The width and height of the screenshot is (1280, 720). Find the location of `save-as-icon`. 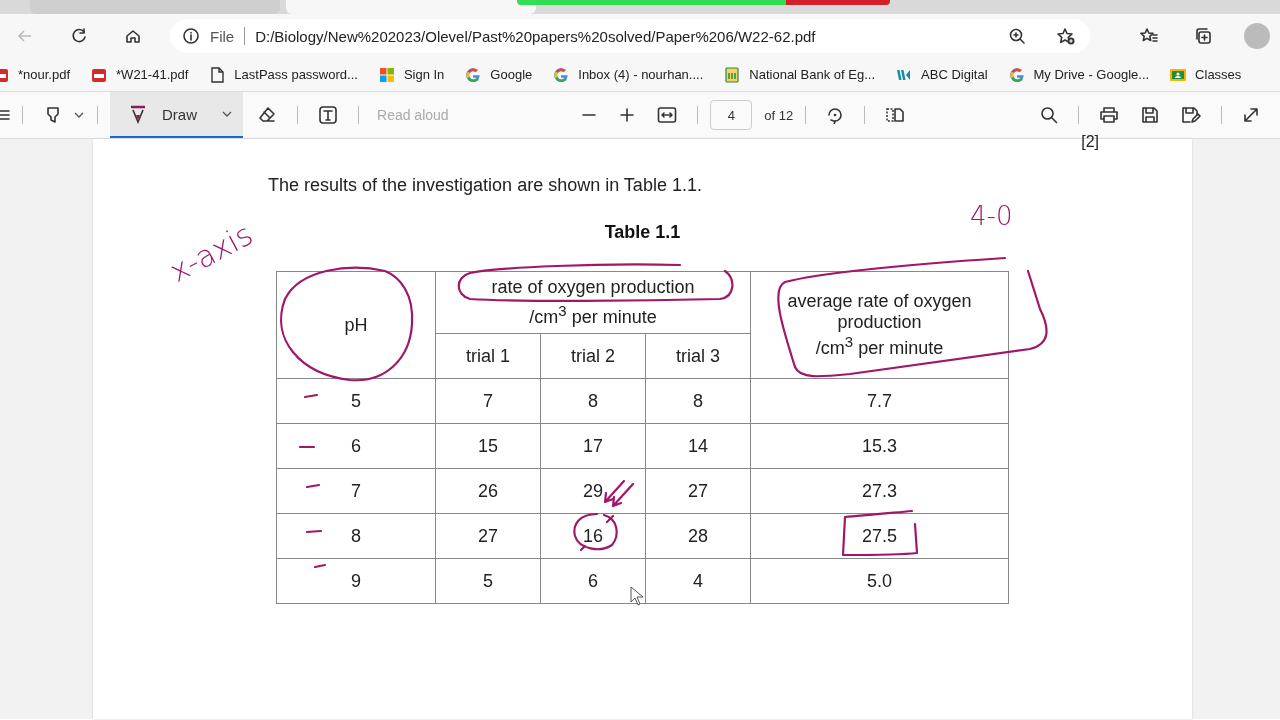

save-as-icon is located at coordinates (1191, 115).